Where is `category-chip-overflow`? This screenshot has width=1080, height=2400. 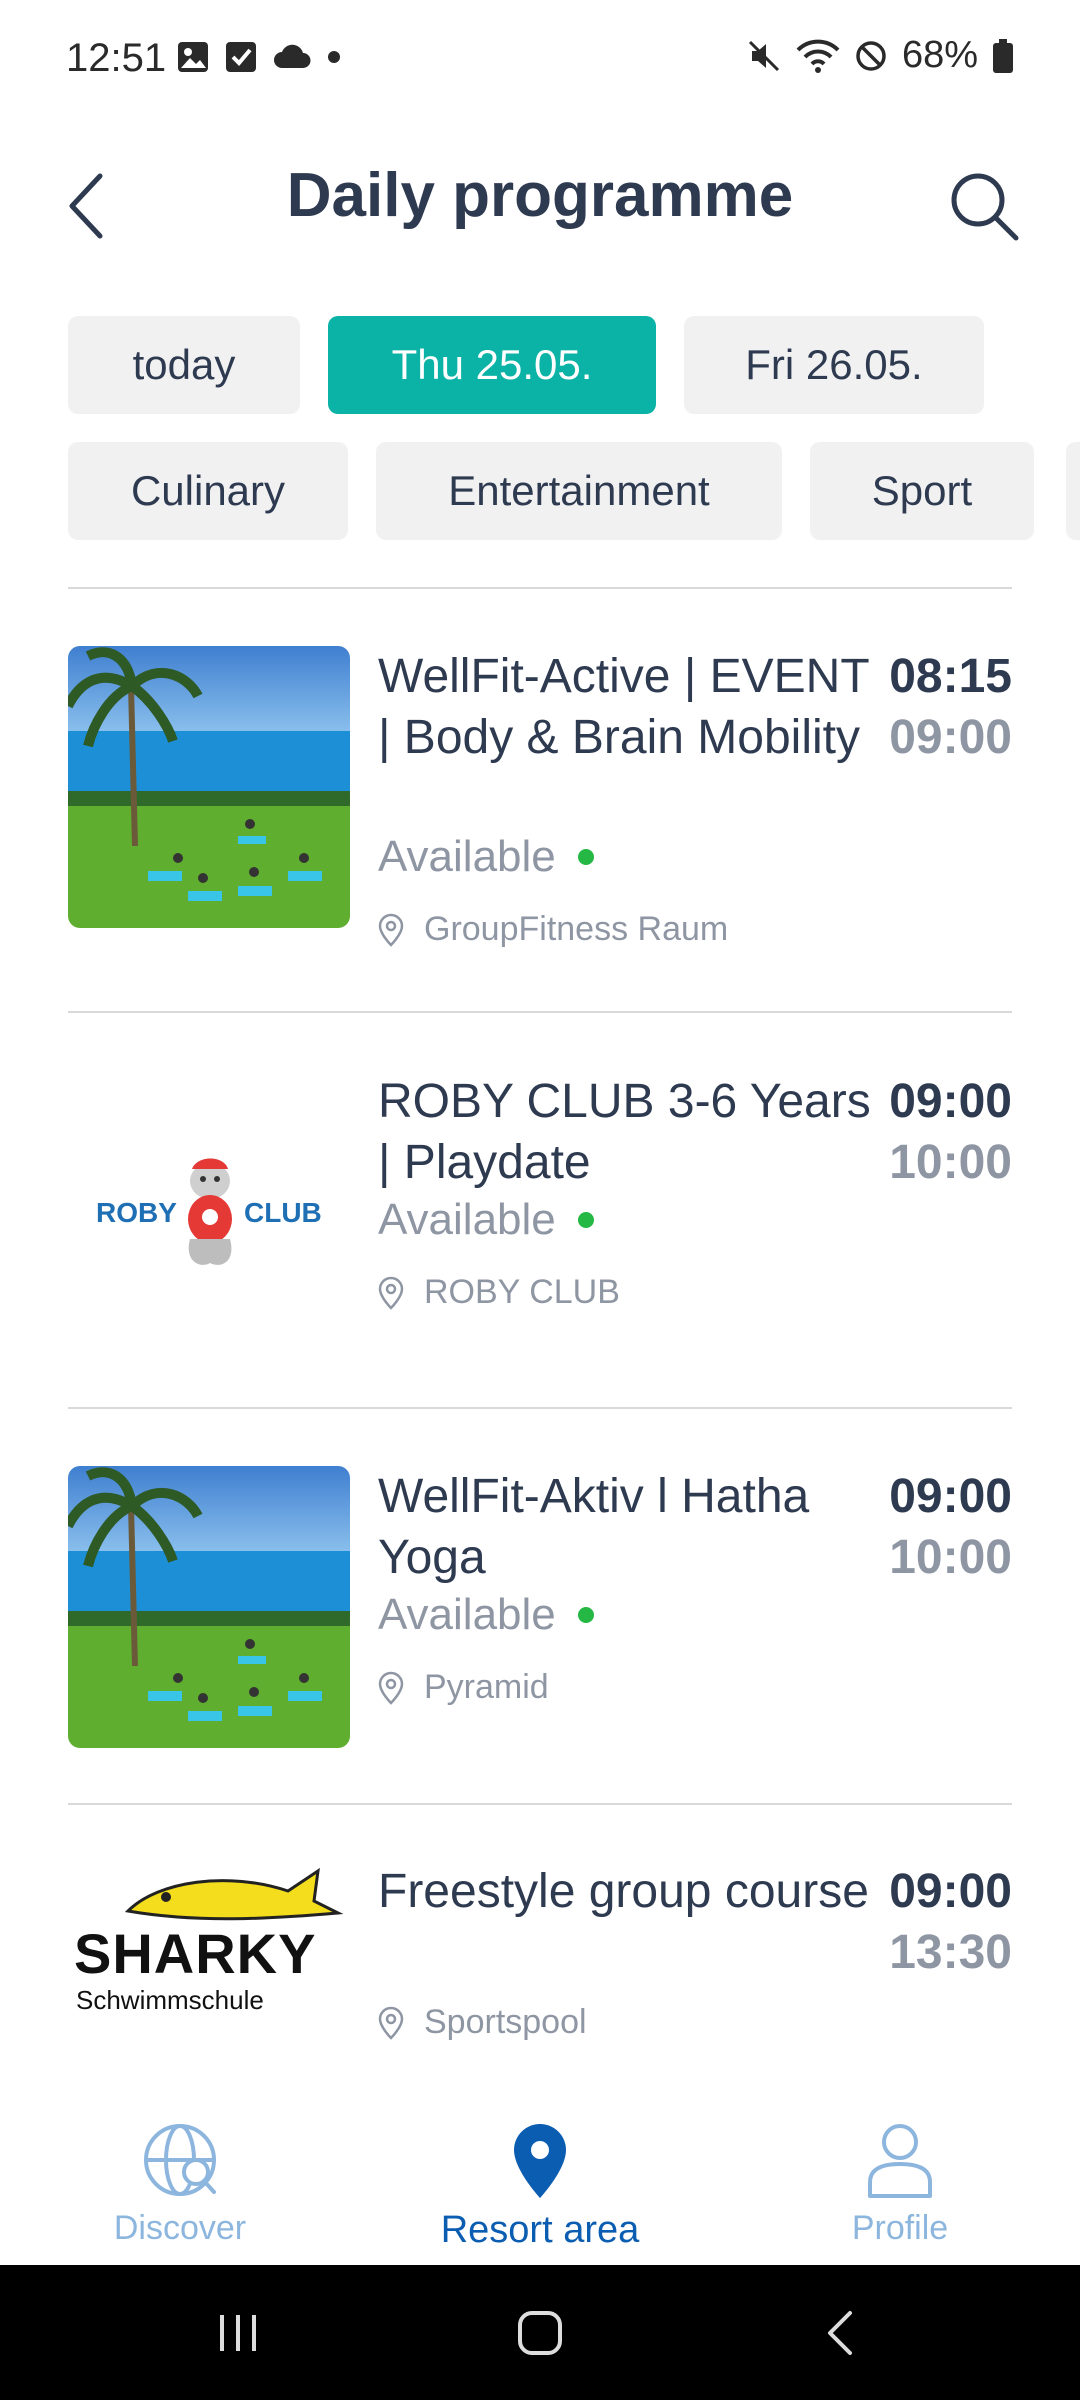 category-chip-overflow is located at coordinates (1073, 491).